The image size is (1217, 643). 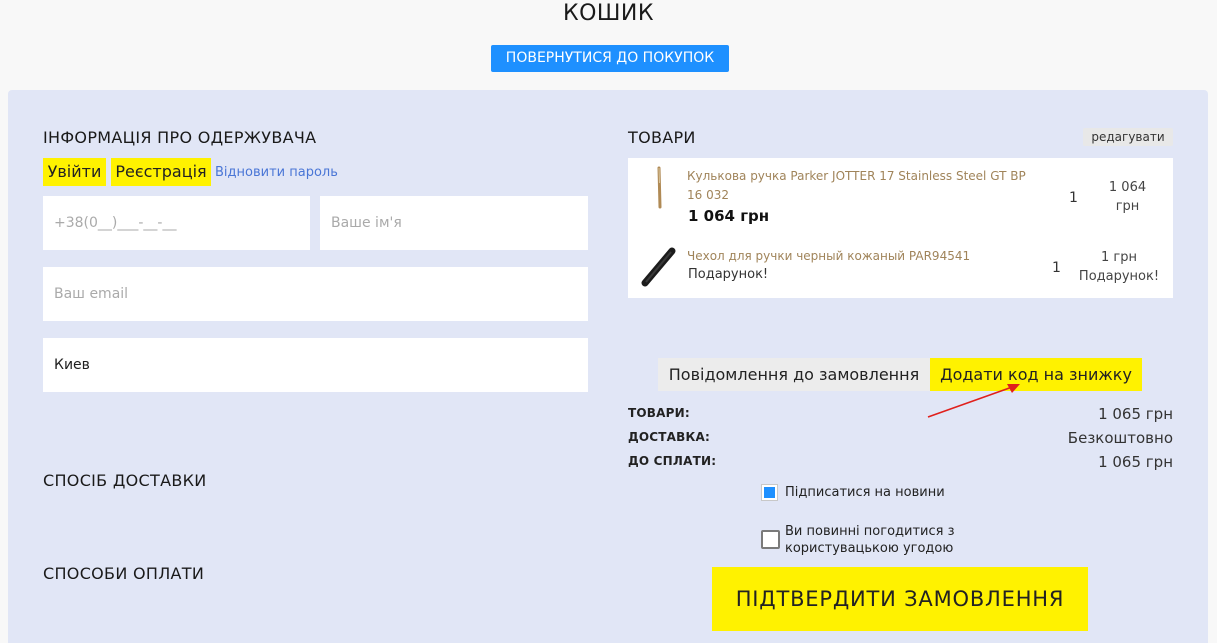 What do you see at coordinates (669, 437) in the screenshot?
I see `totals-delivery-label: ДОСТАВКА:` at bounding box center [669, 437].